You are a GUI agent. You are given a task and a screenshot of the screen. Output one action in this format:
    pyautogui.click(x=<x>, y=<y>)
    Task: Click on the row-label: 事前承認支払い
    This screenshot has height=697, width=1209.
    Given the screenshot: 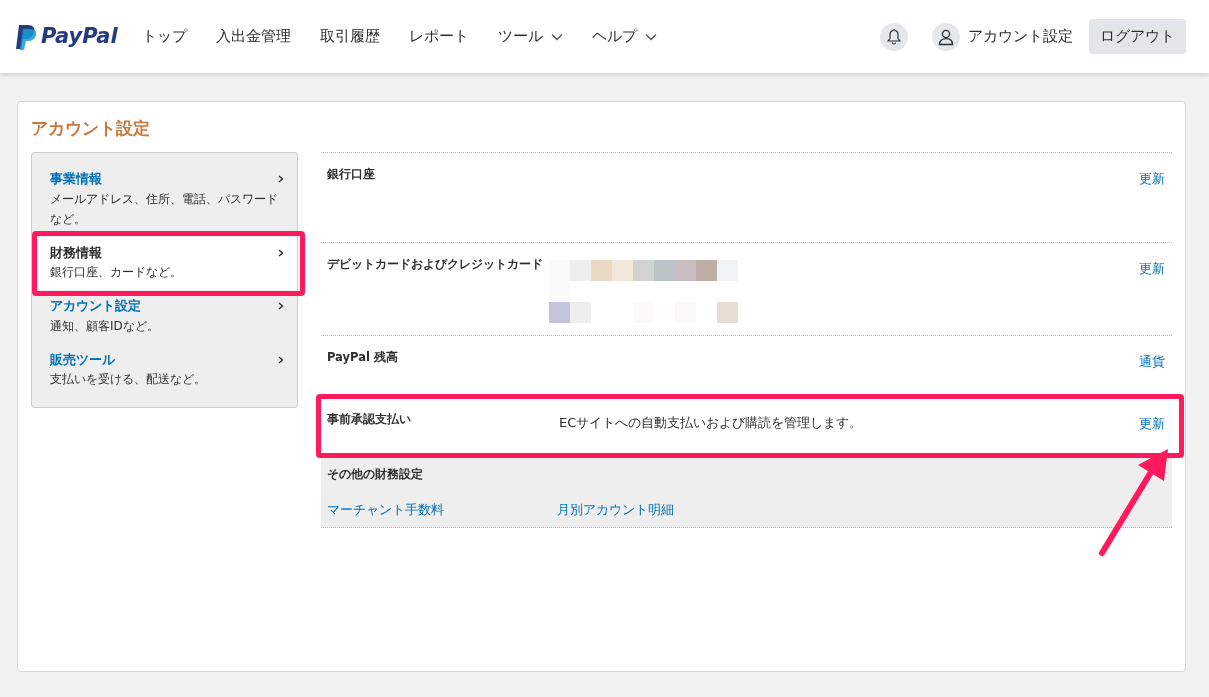 What is the action you would take?
    pyautogui.click(x=369, y=420)
    